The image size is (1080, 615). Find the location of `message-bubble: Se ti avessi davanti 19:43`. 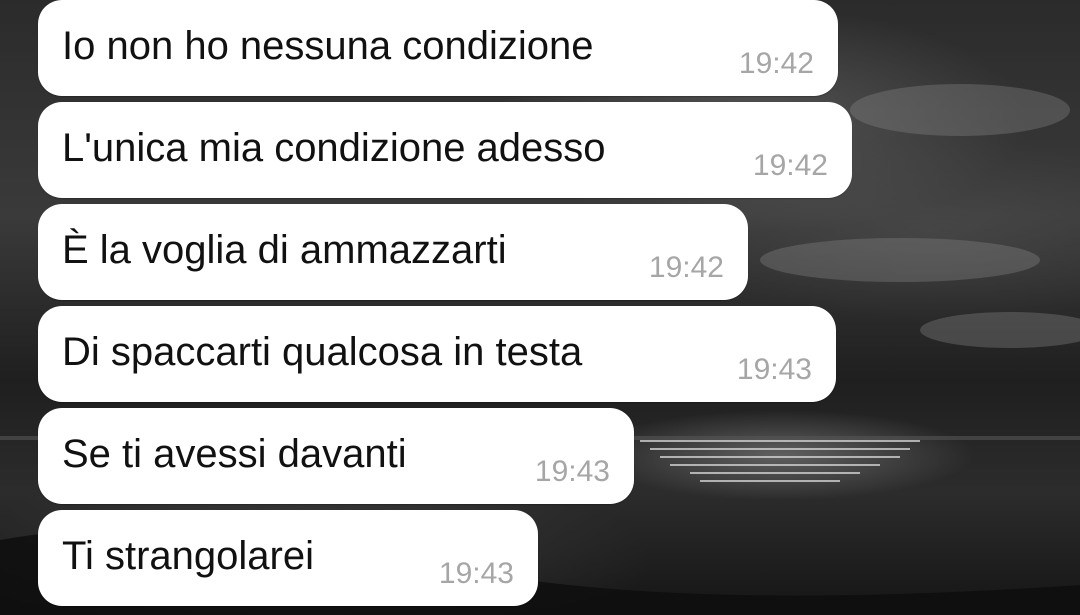

message-bubble: Se ti avessi davanti 19:43 is located at coordinates (336, 456).